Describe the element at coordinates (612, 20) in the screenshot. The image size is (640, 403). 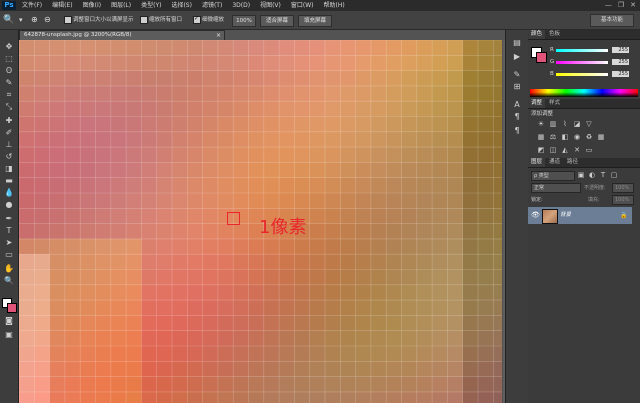
I see `workspace-select: 基本功能` at that location.